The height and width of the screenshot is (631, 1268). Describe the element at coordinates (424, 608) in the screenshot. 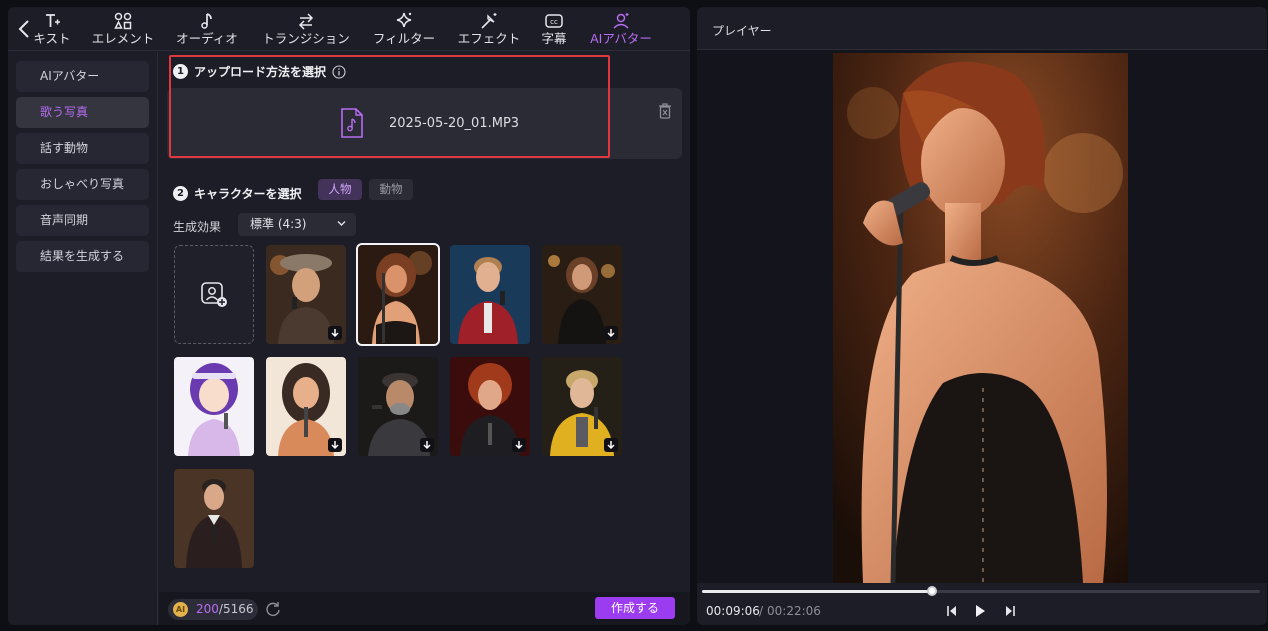

I see `footer-bar: AI 200/5166 作成する` at that location.